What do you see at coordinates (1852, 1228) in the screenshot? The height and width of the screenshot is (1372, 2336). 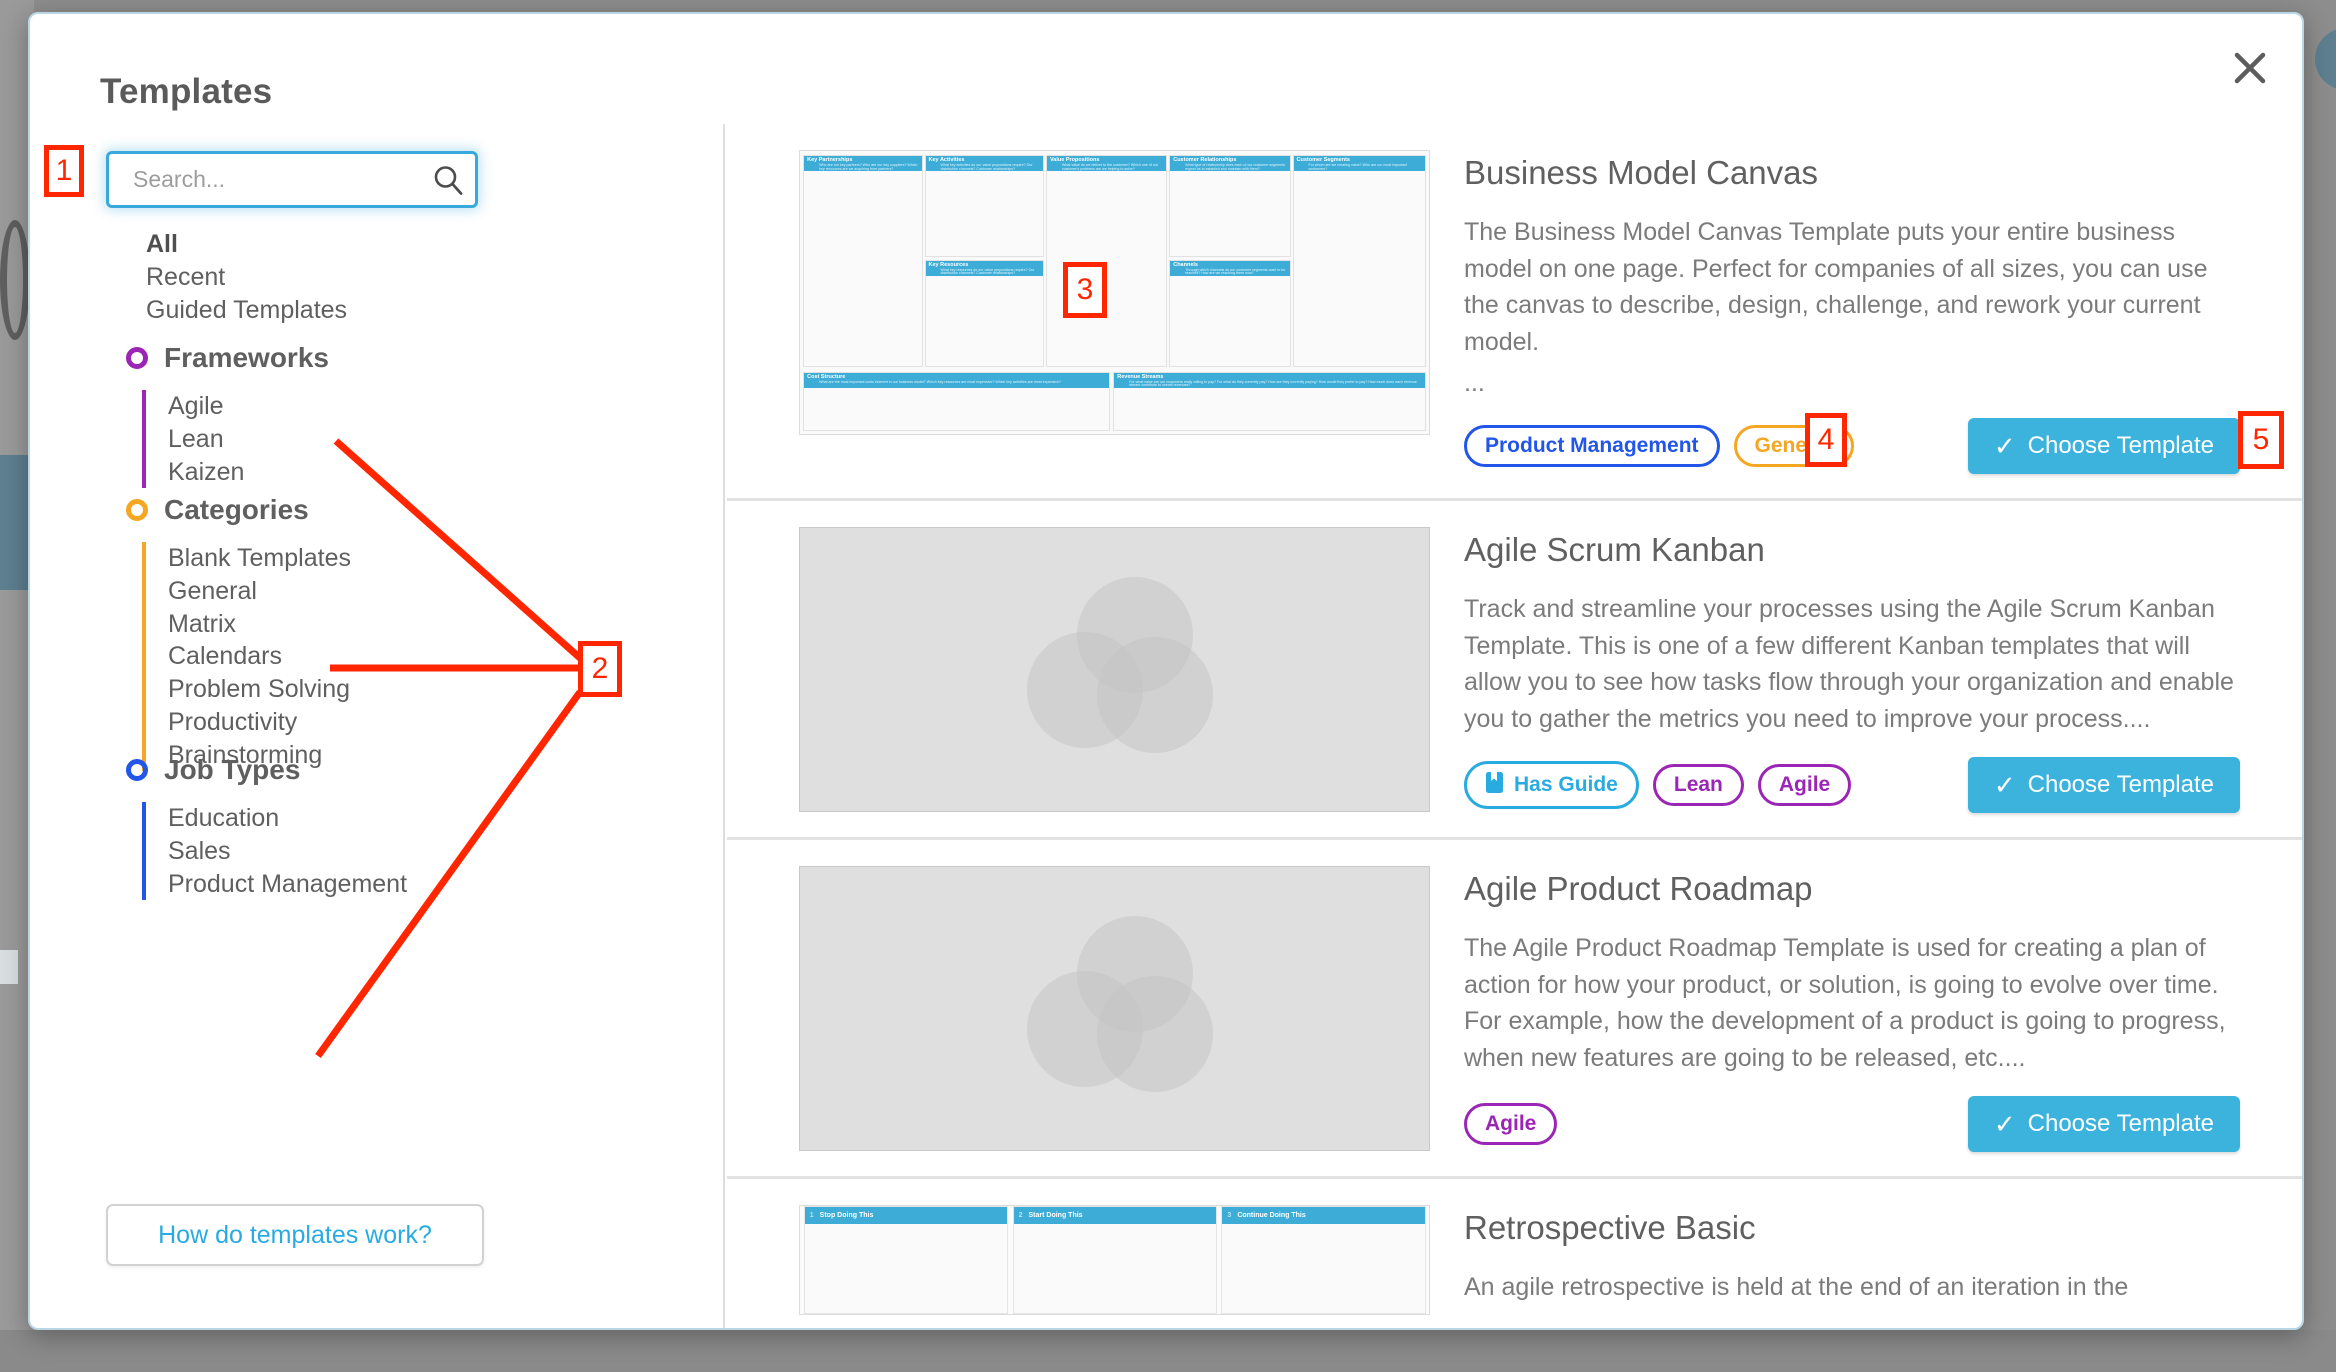 I see `template-title: Retrospective Basic` at bounding box center [1852, 1228].